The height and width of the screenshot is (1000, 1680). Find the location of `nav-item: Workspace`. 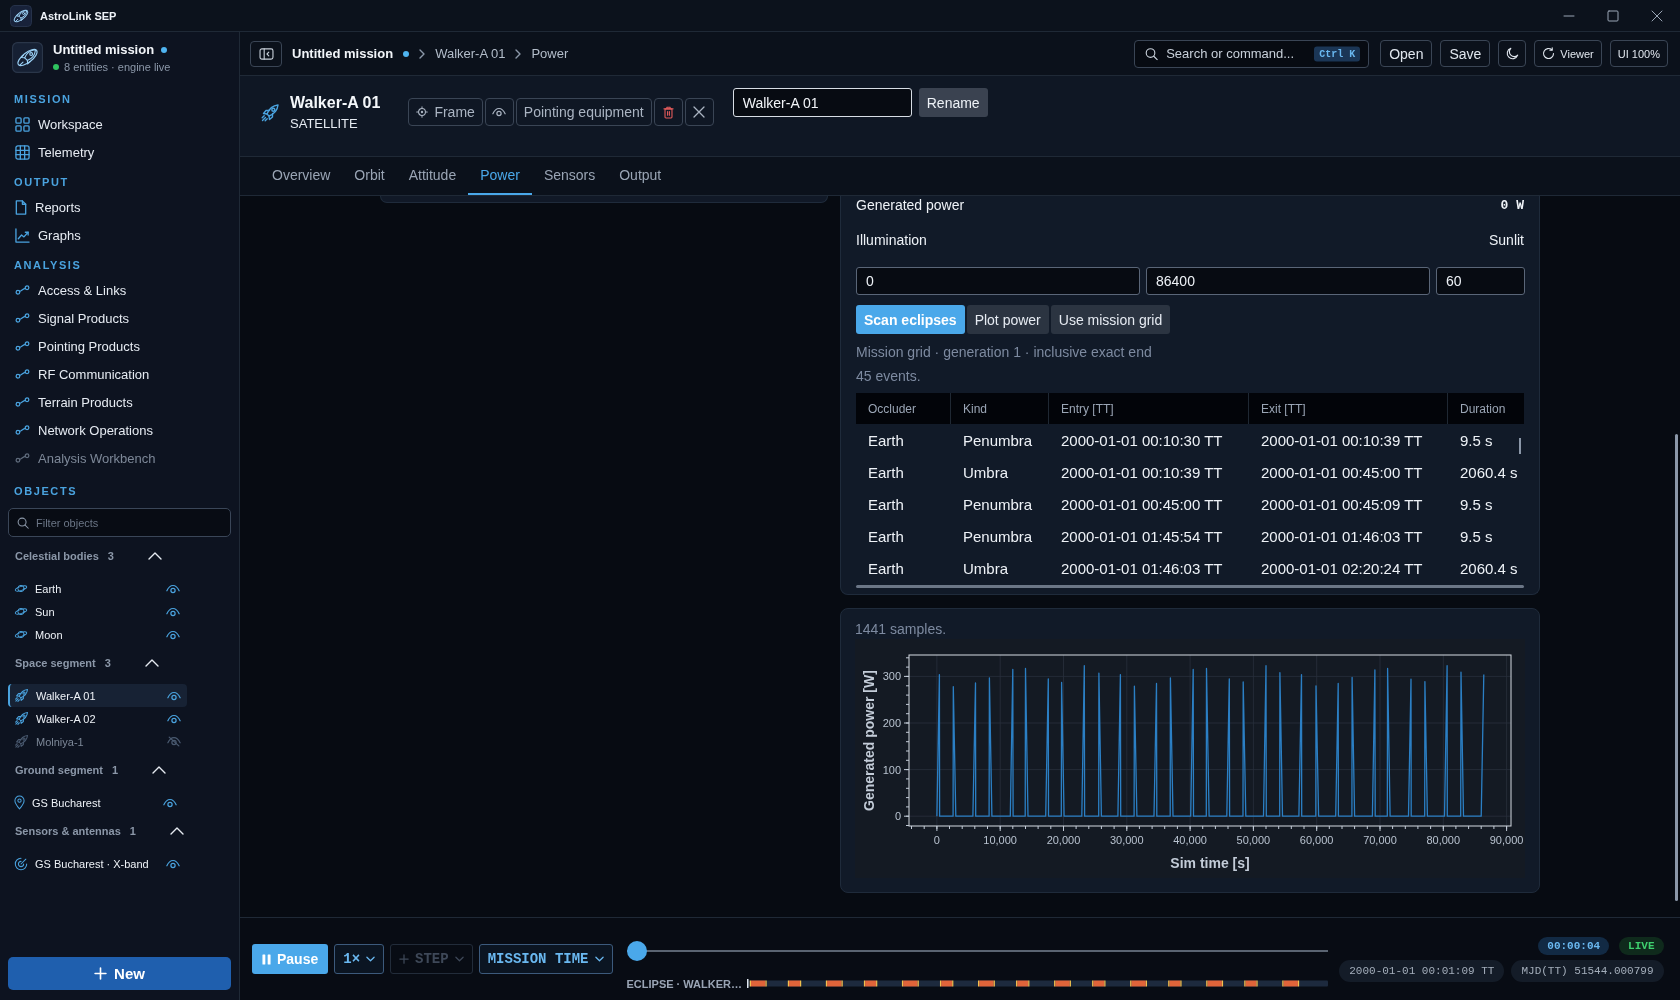

nav-item: Workspace is located at coordinates (119, 124).